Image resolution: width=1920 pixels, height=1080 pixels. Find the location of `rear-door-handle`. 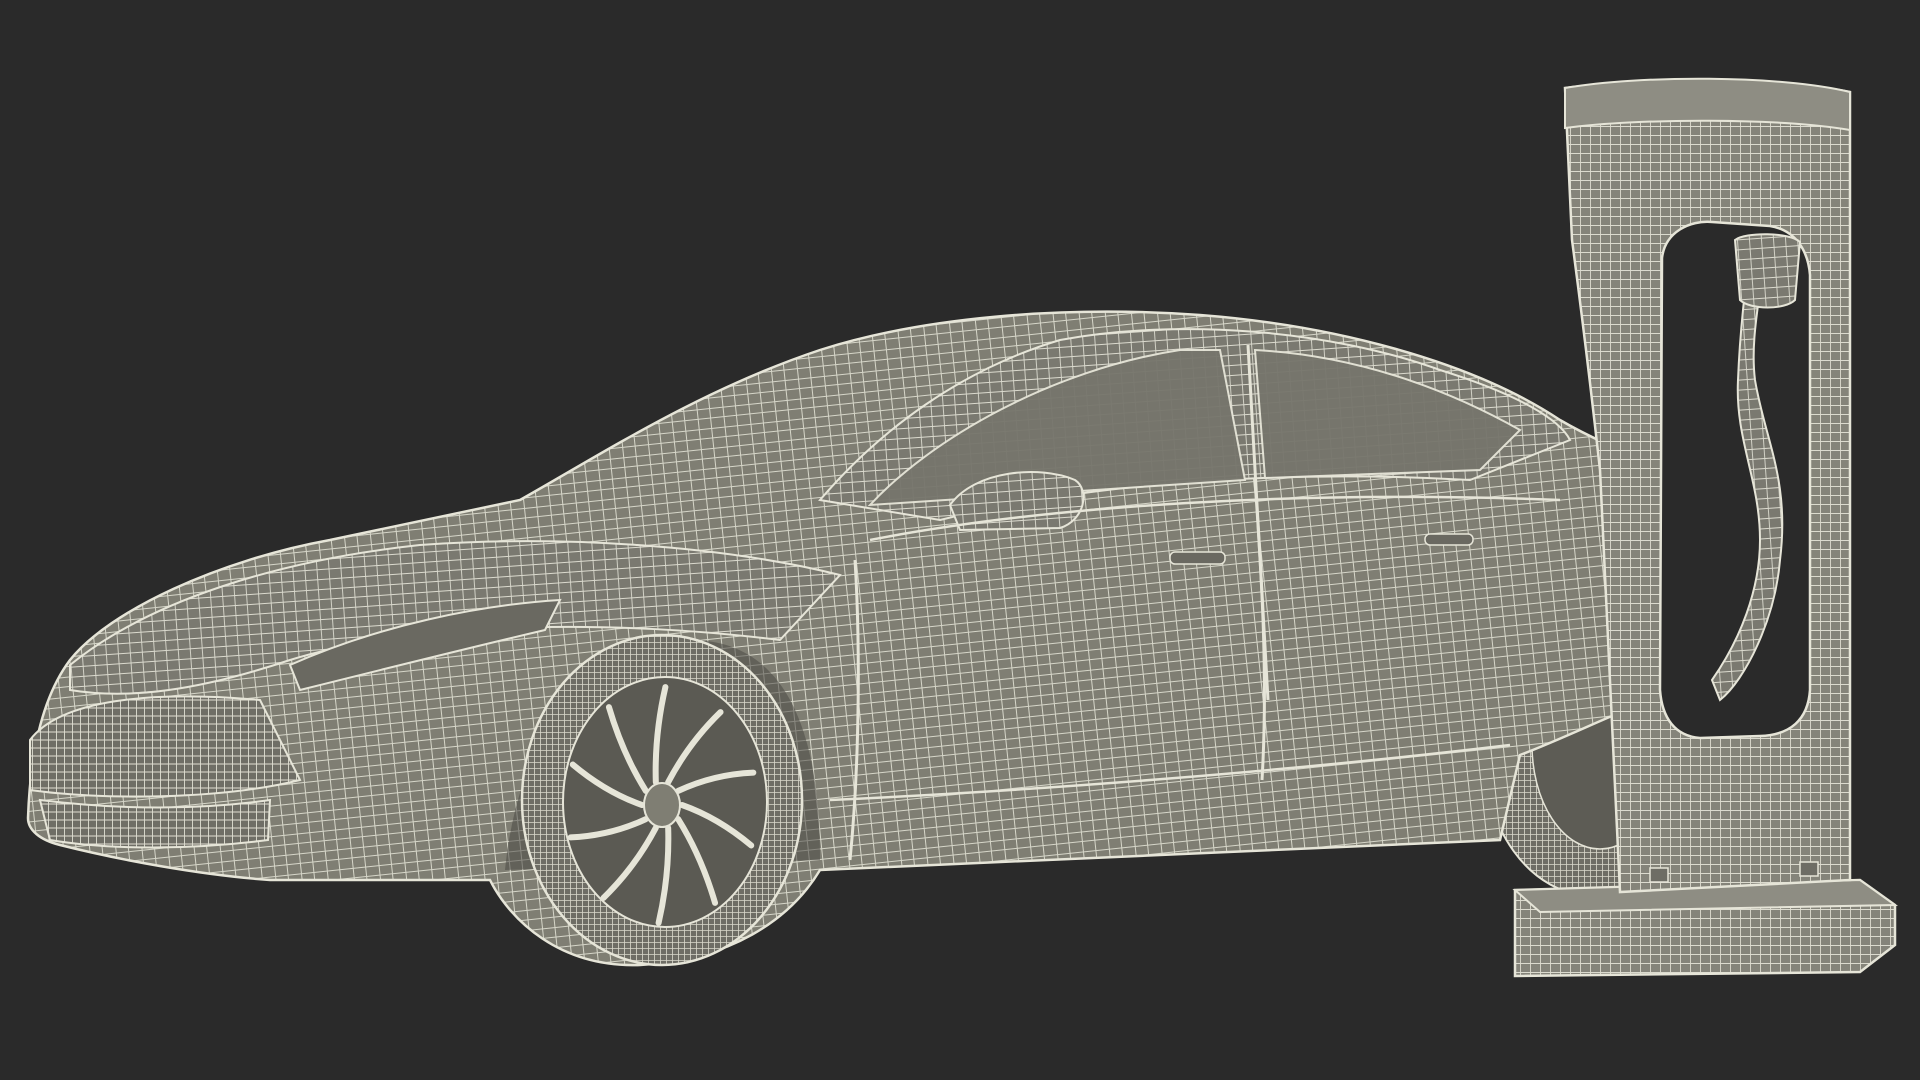

rear-door-handle is located at coordinates (1449, 539).